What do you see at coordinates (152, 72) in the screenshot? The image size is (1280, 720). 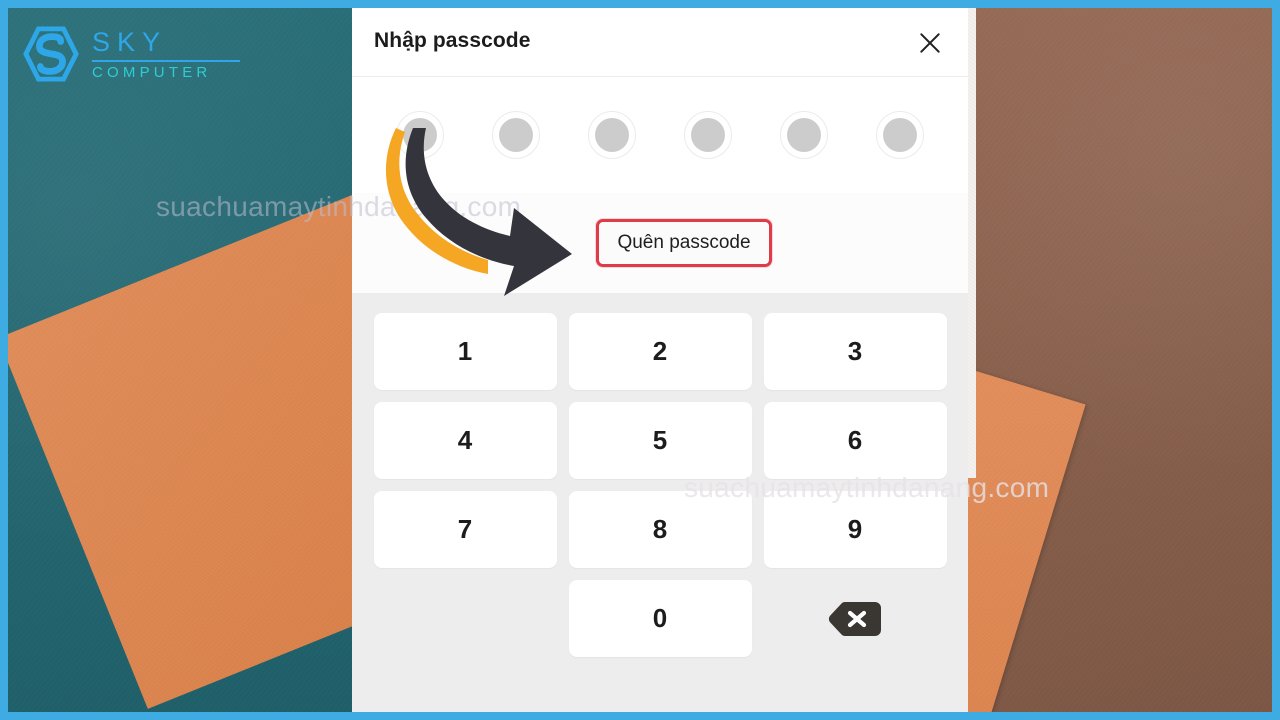 I see `brand-name-secondary: COMPUTER` at bounding box center [152, 72].